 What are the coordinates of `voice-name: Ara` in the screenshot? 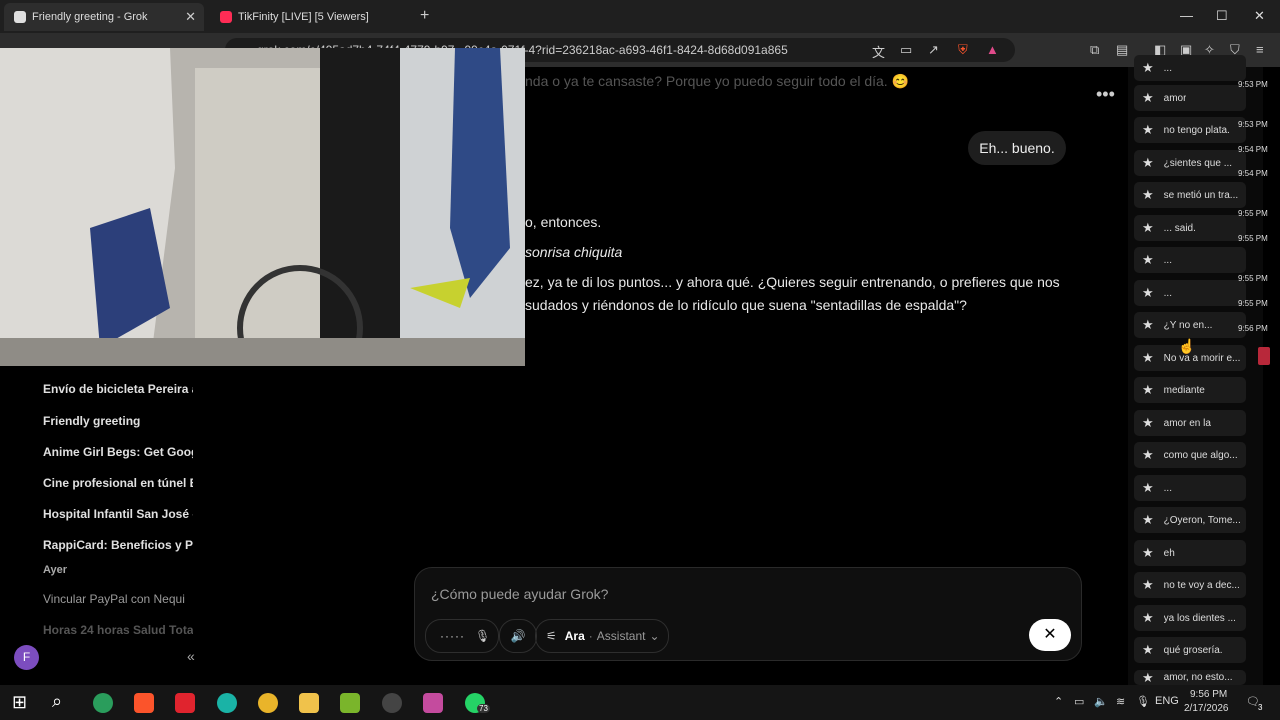 It's located at (574, 636).